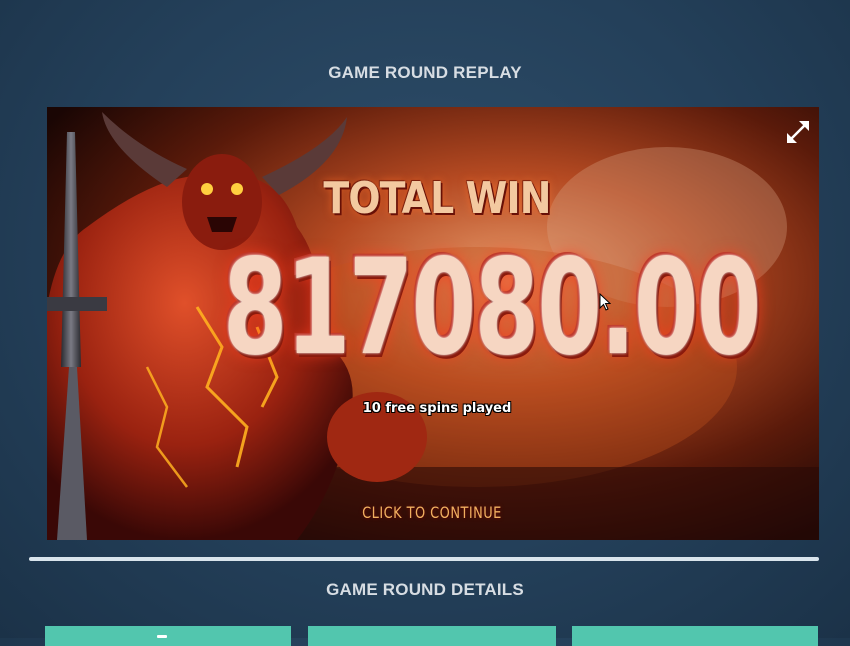 The width and height of the screenshot is (850, 646). Describe the element at coordinates (798, 132) in the screenshot. I see `fullscreen-icon` at that location.